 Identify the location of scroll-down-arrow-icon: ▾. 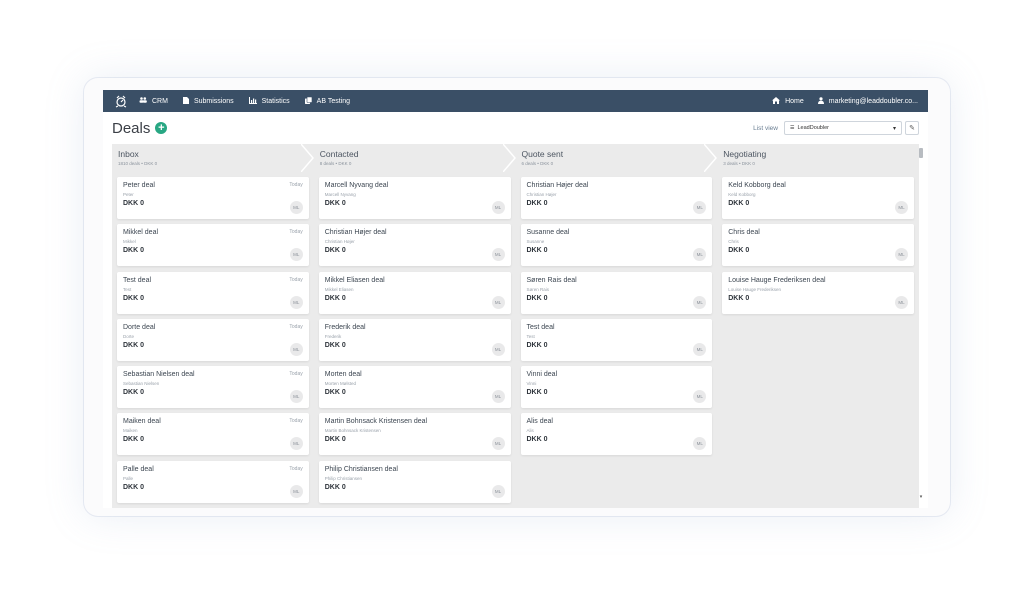
(921, 497).